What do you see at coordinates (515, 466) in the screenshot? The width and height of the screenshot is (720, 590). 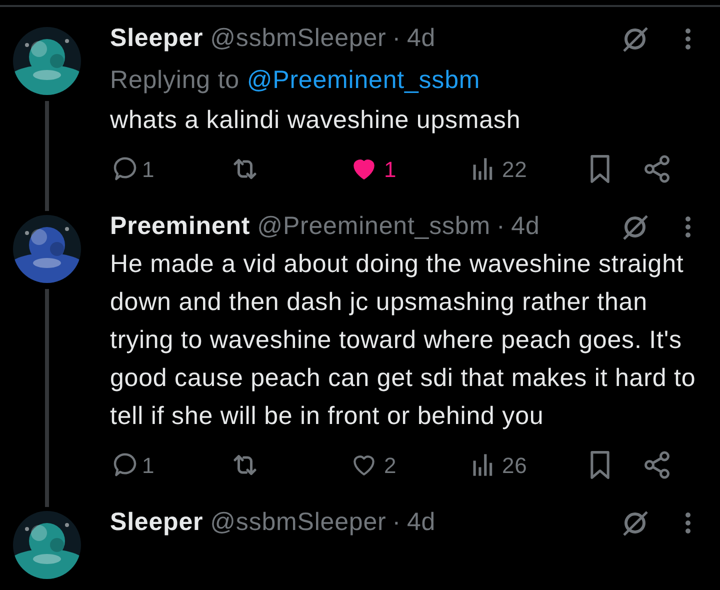 I see `view-count: 26` at bounding box center [515, 466].